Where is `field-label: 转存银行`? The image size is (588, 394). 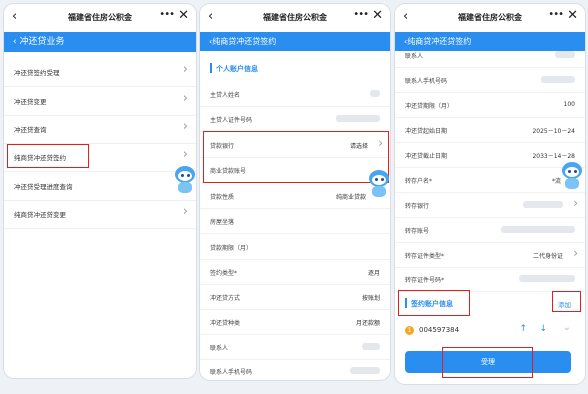 field-label: 转存银行 is located at coordinates (417, 206).